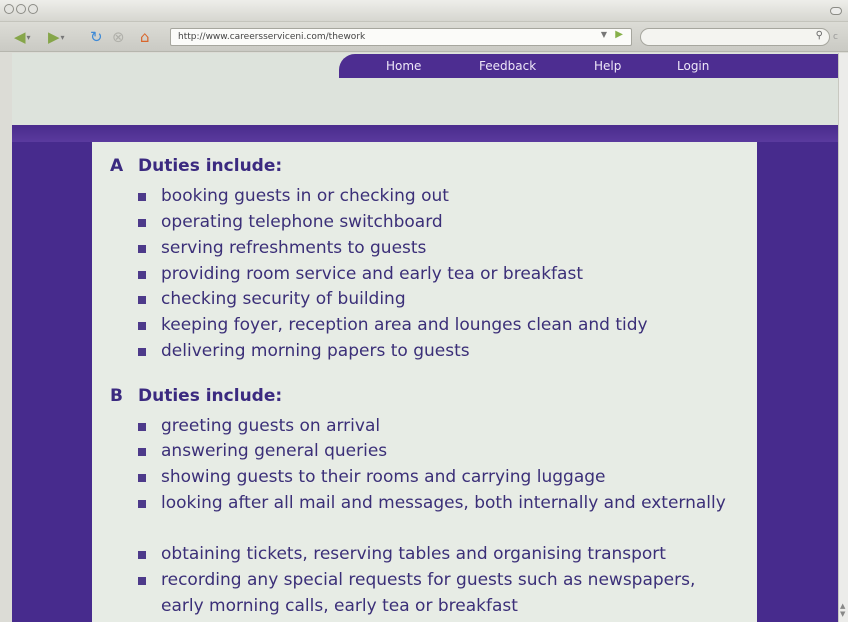 The height and width of the screenshot is (622, 848). I want to click on house-icon: ⌂, so click(145, 37).